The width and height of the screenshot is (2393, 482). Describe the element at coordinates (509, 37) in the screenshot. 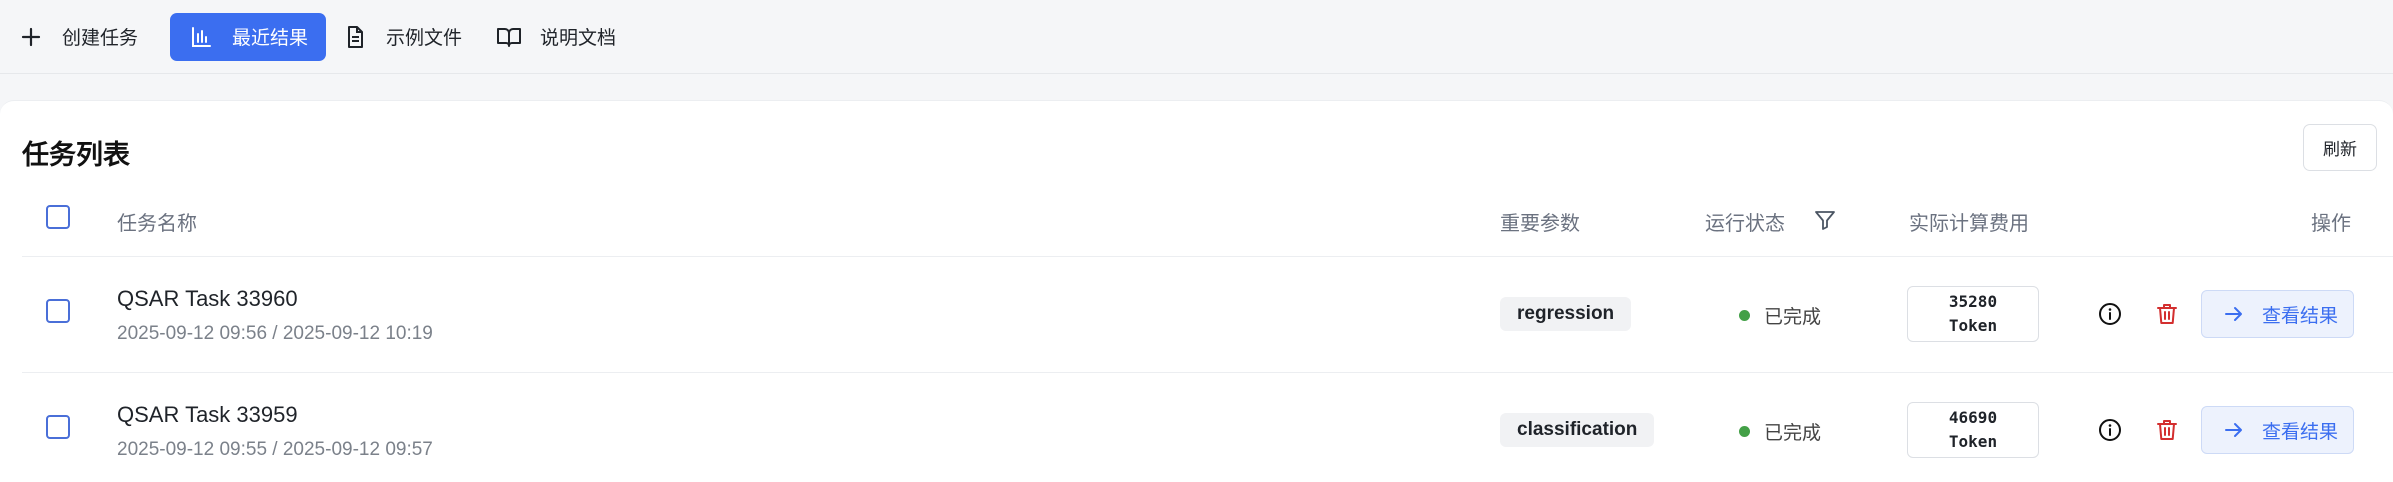

I see `book-icon` at that location.